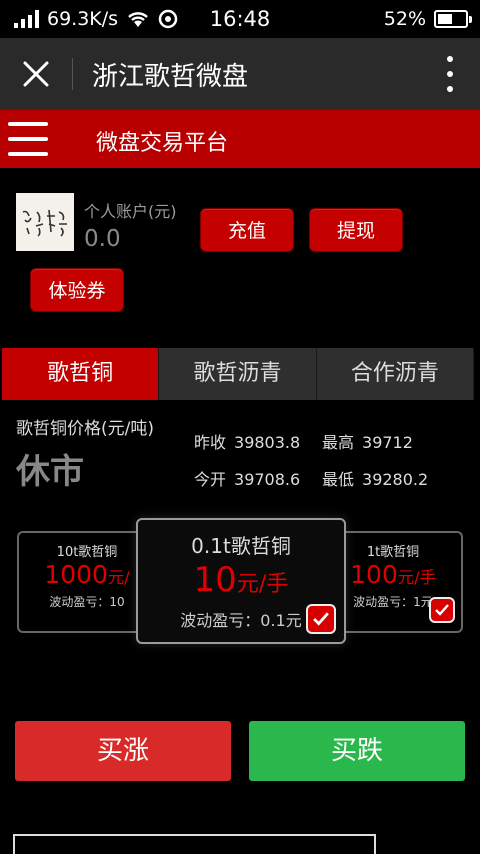  I want to click on prev-close-value: 39803.8, so click(267, 442).